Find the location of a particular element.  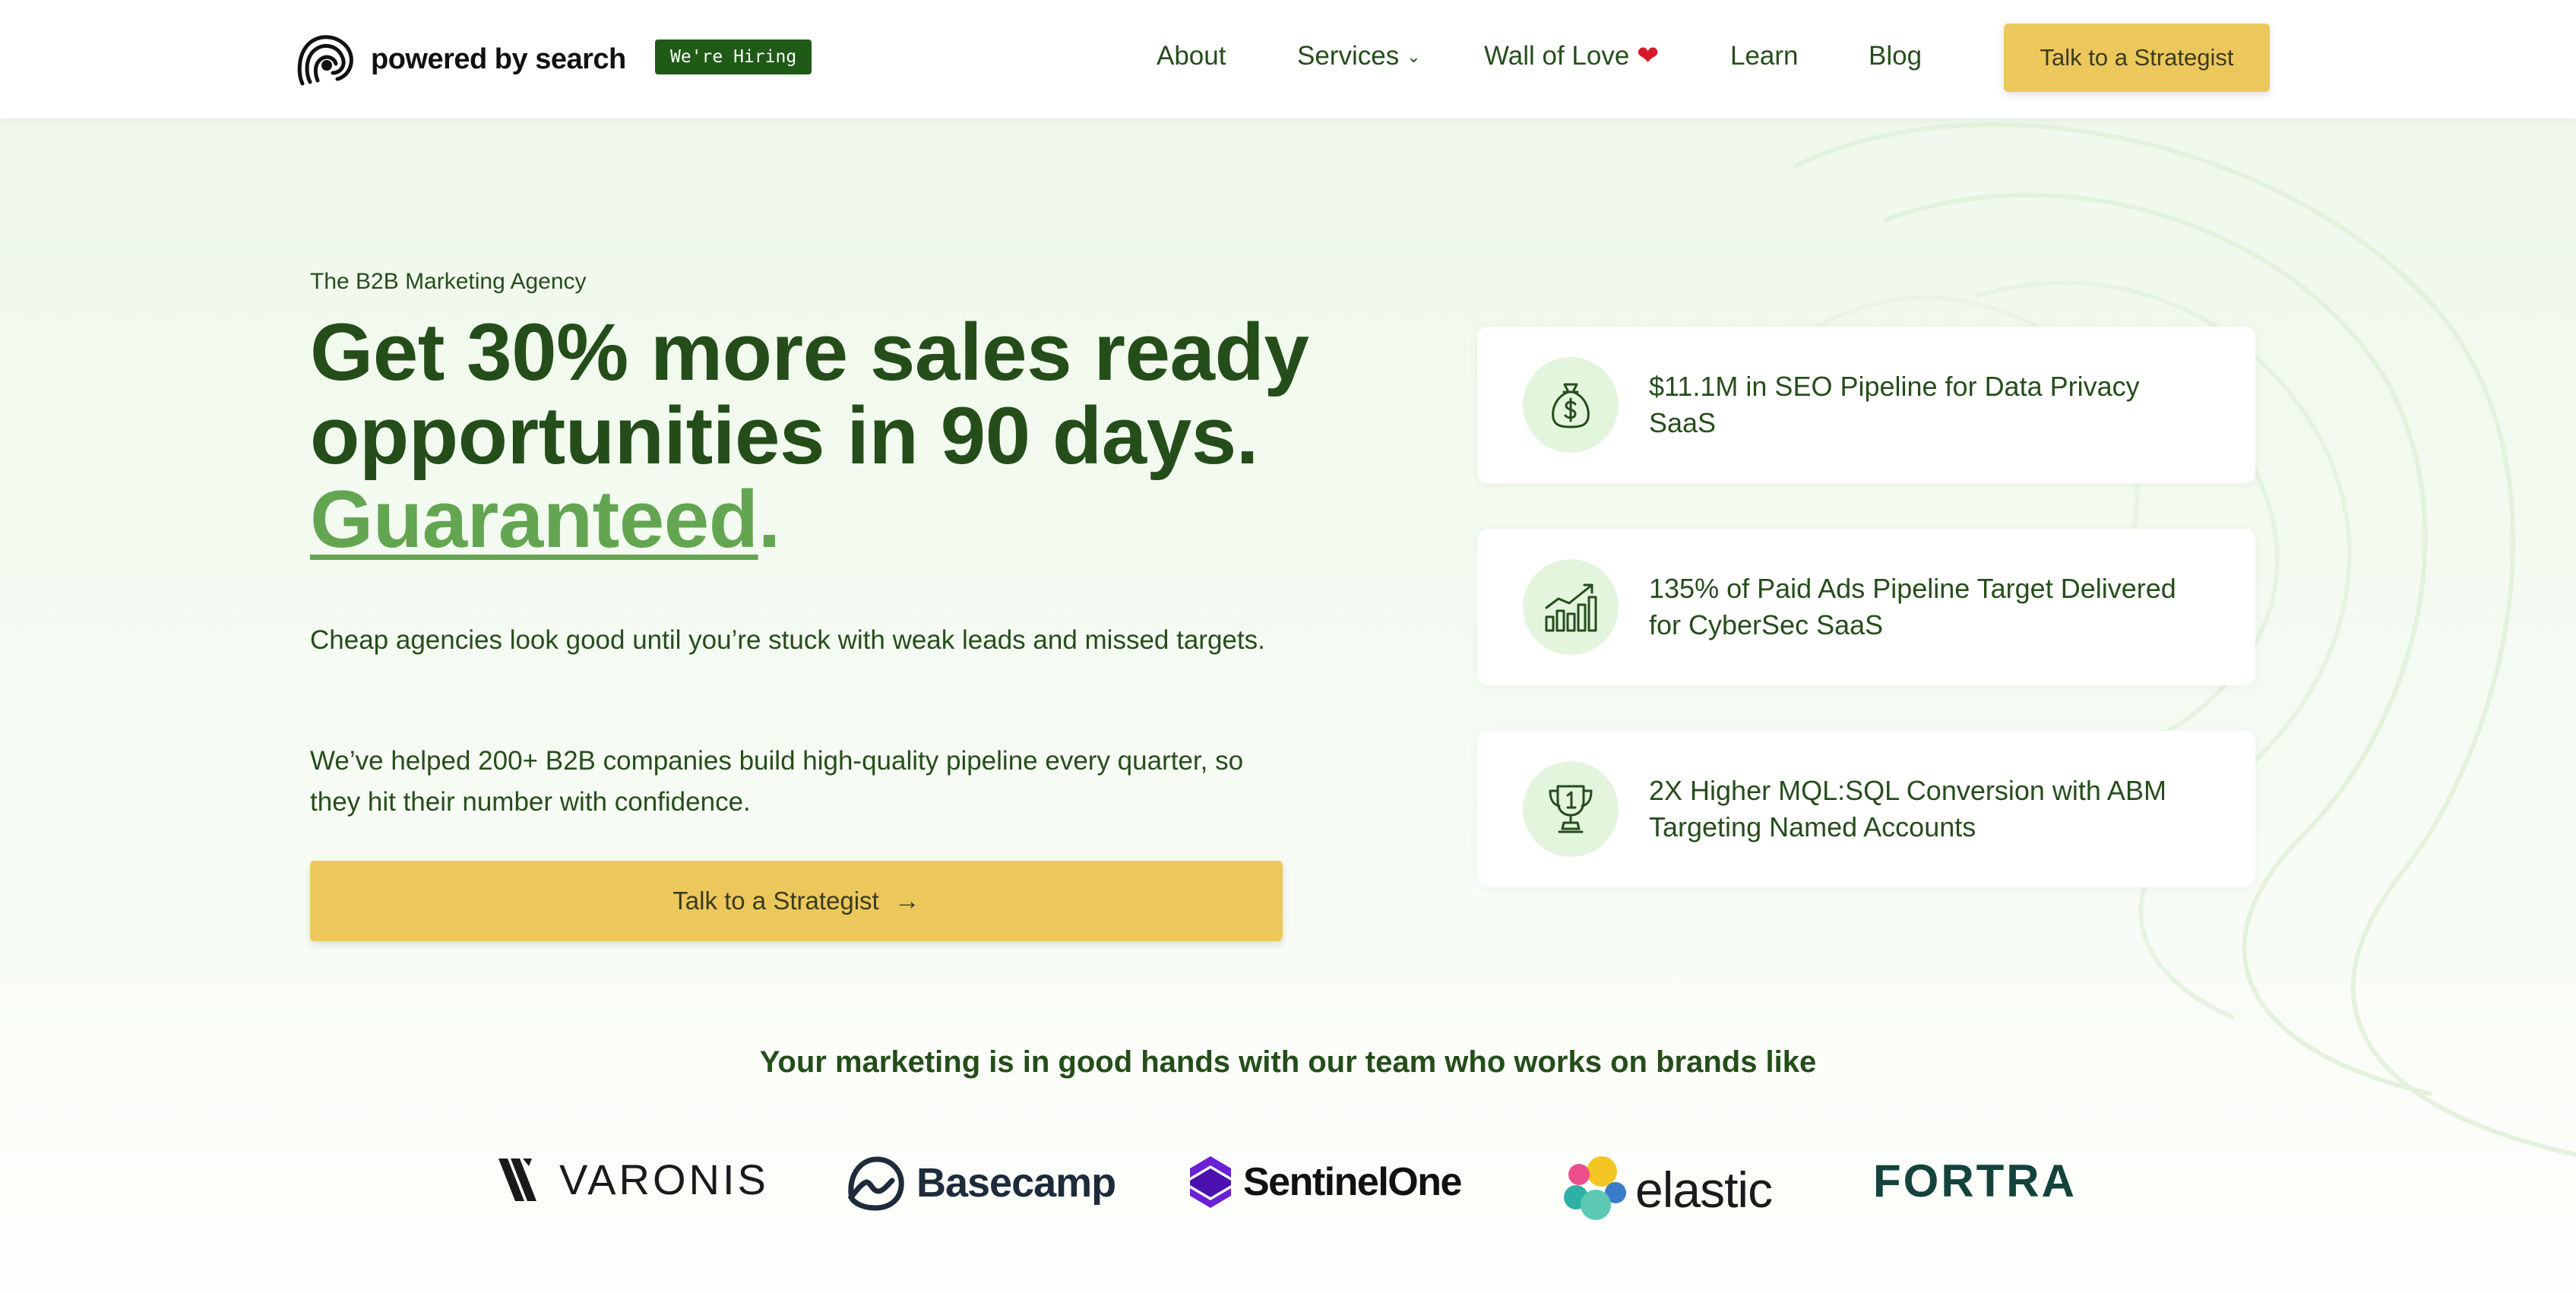

nav-blog: Blog is located at coordinates (1896, 56).